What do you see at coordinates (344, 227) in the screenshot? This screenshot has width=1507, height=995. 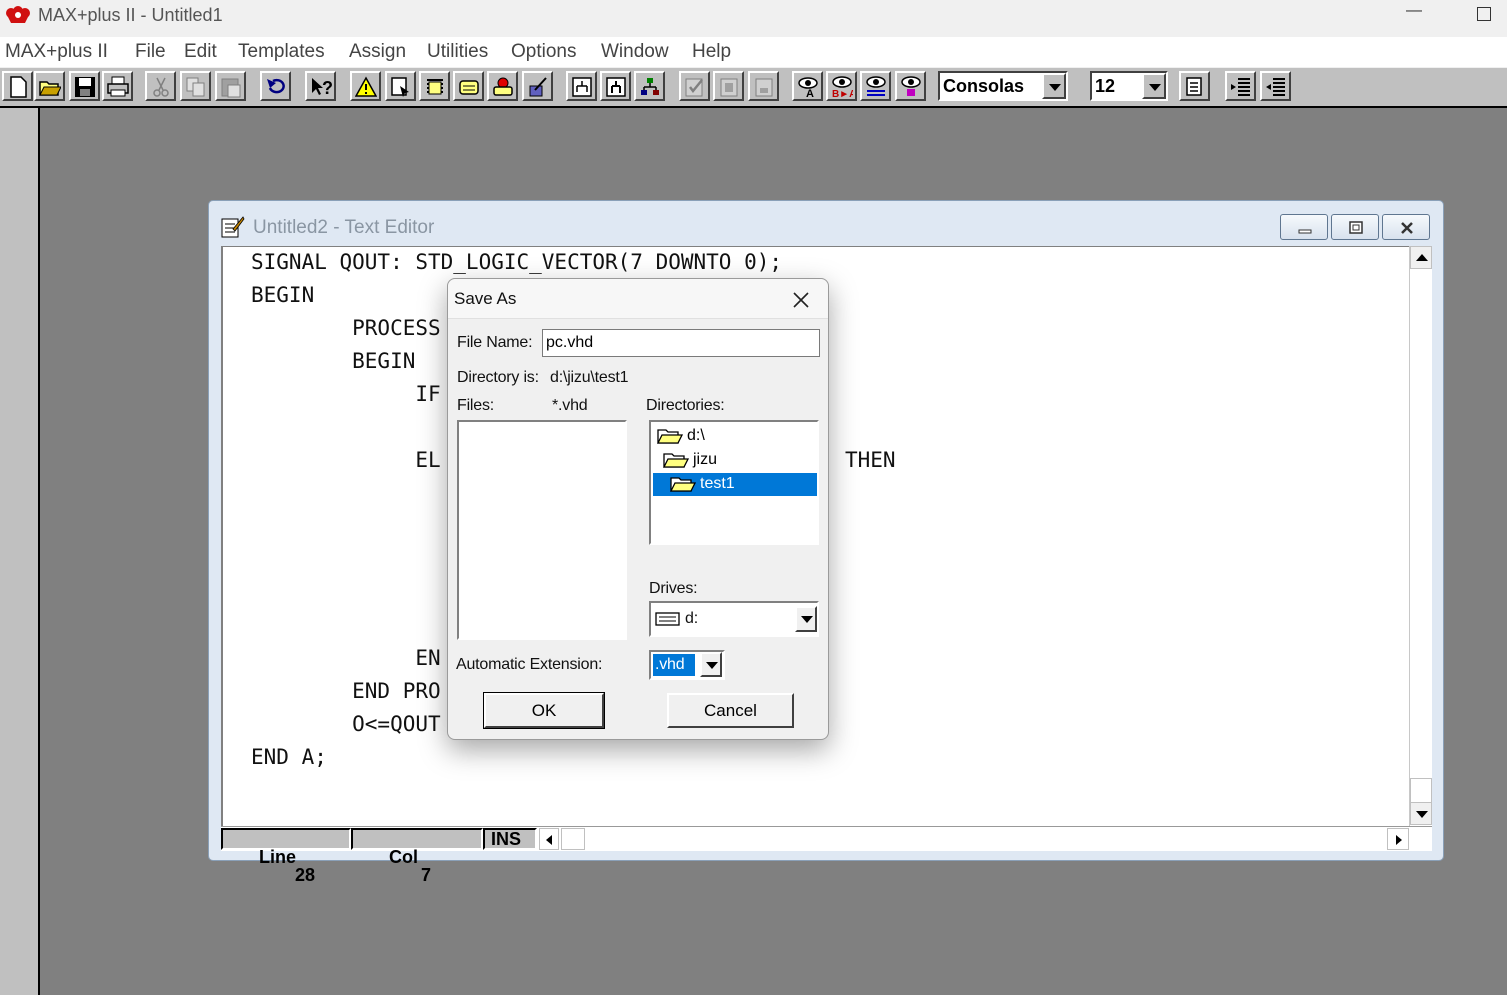 I see `editor-title: Untitled2 - Text Editor` at bounding box center [344, 227].